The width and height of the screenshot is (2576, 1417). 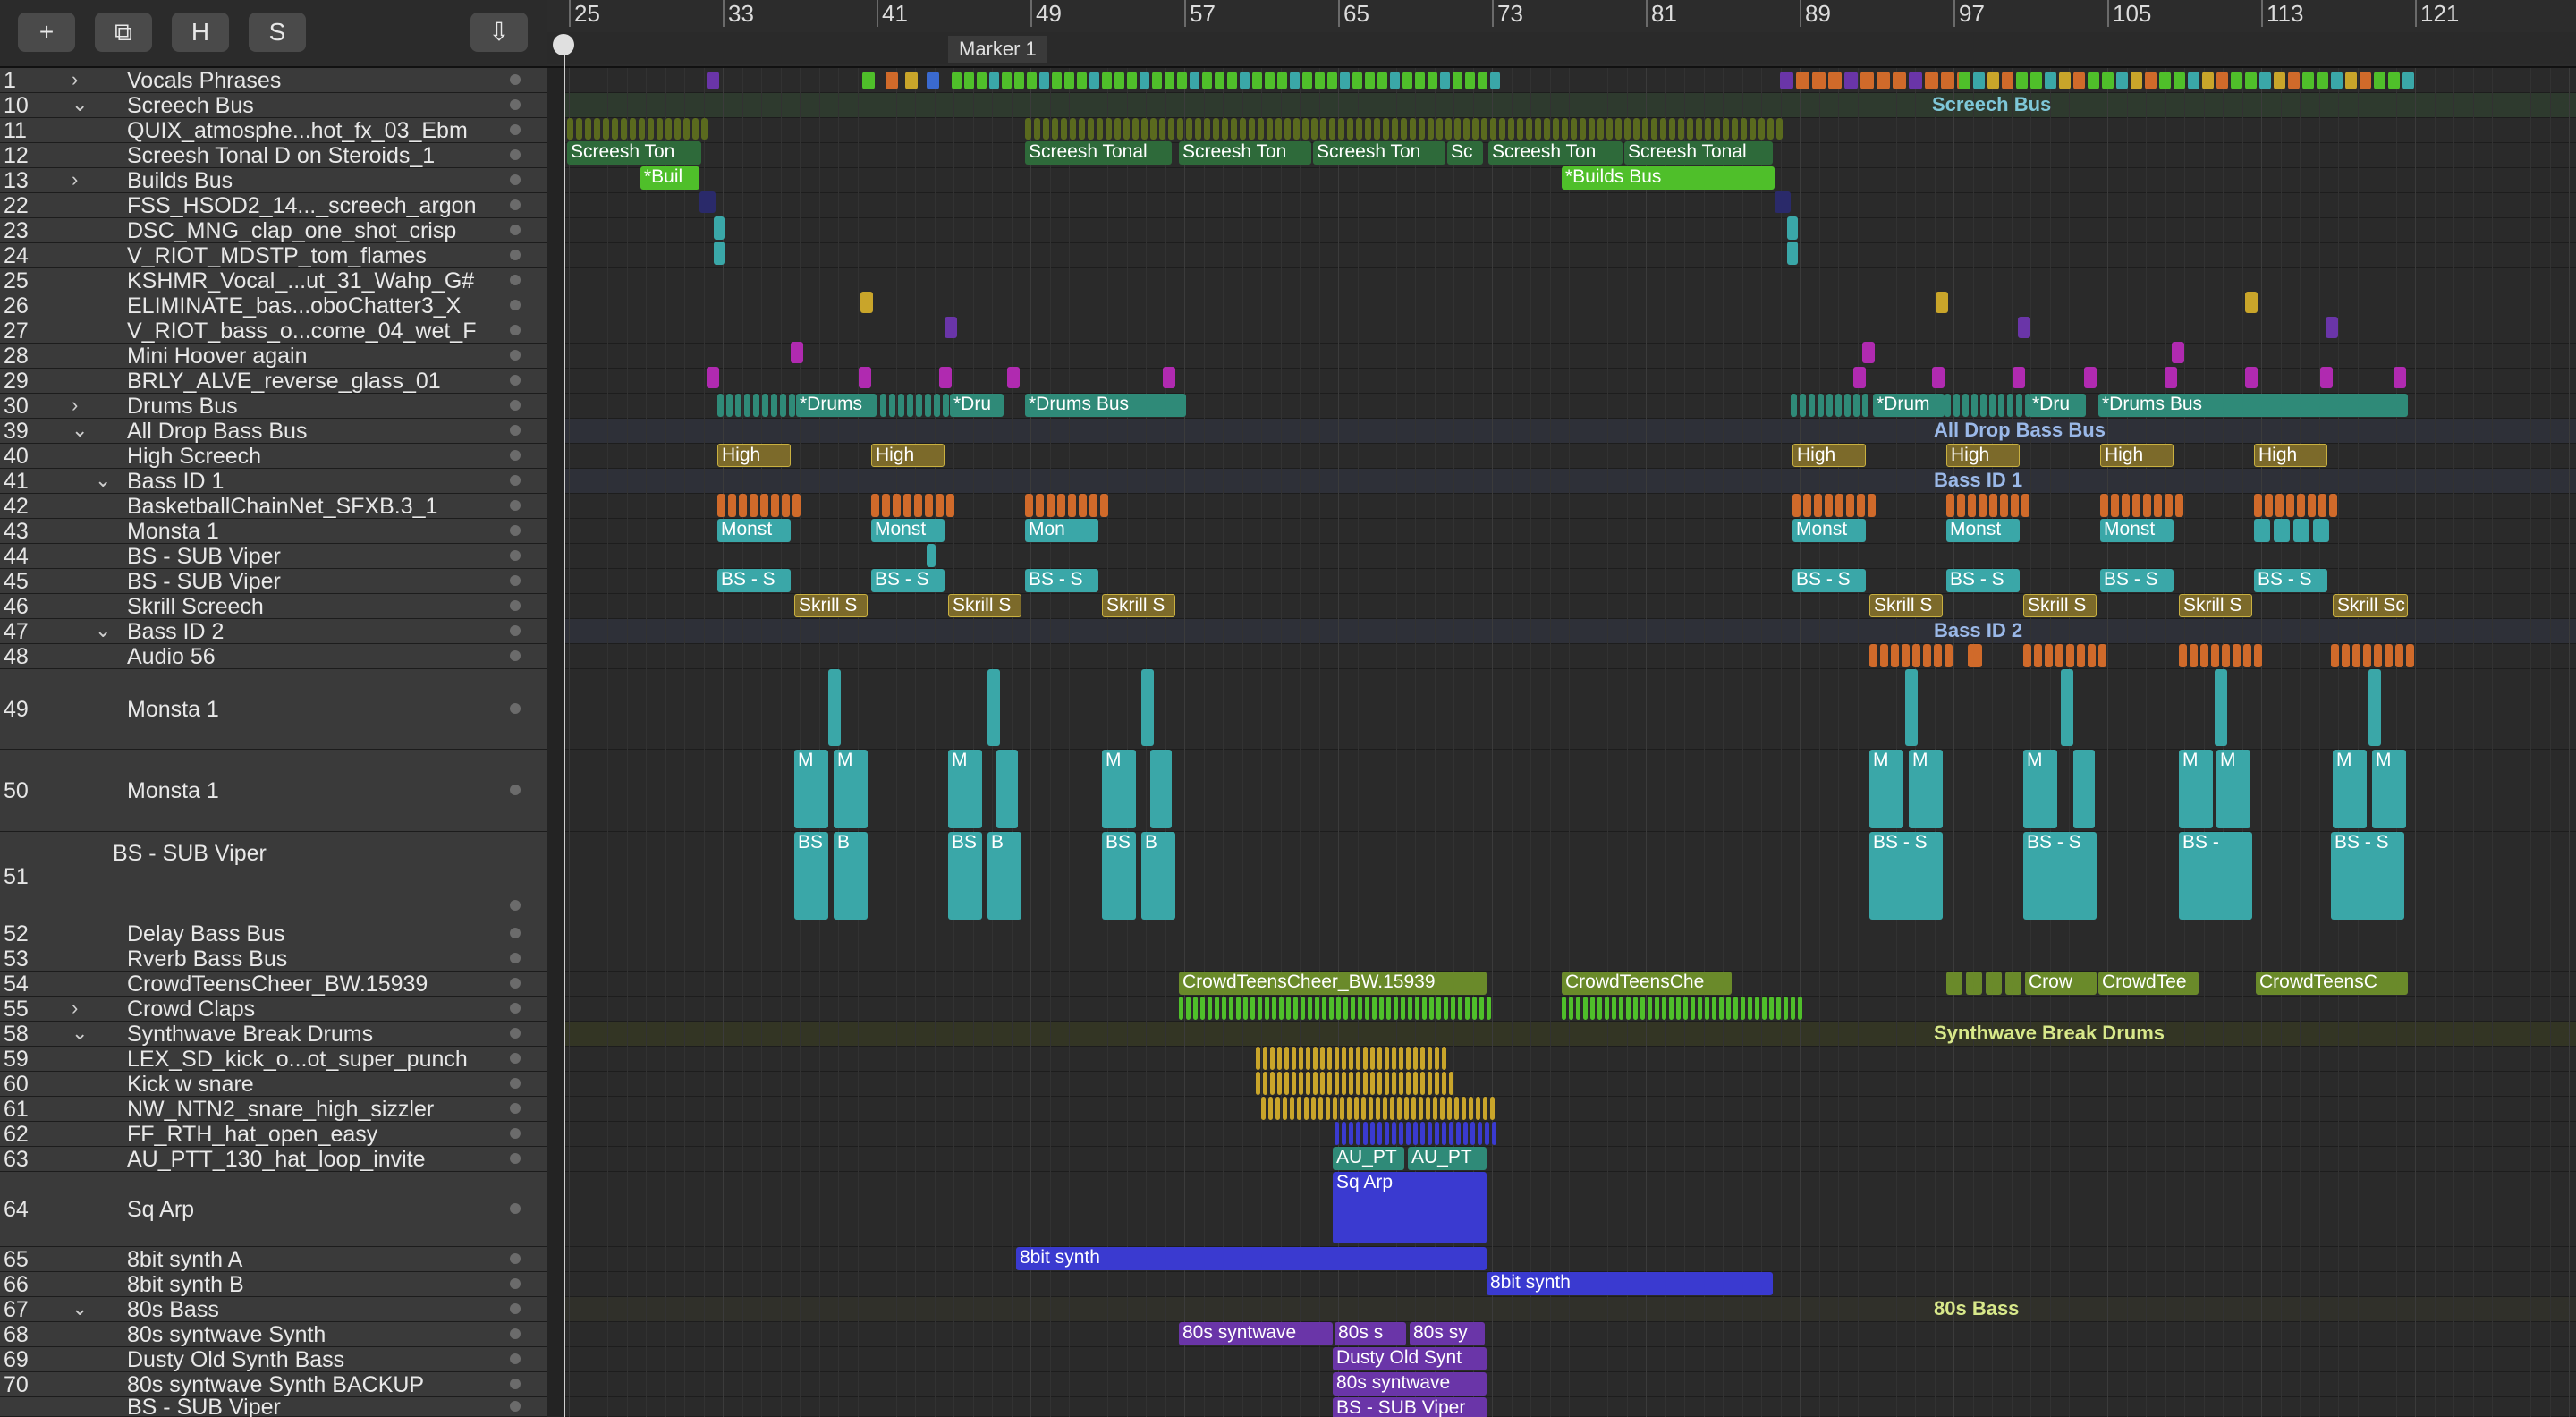 What do you see at coordinates (2215, 606) in the screenshot?
I see `region: Skrill S` at bounding box center [2215, 606].